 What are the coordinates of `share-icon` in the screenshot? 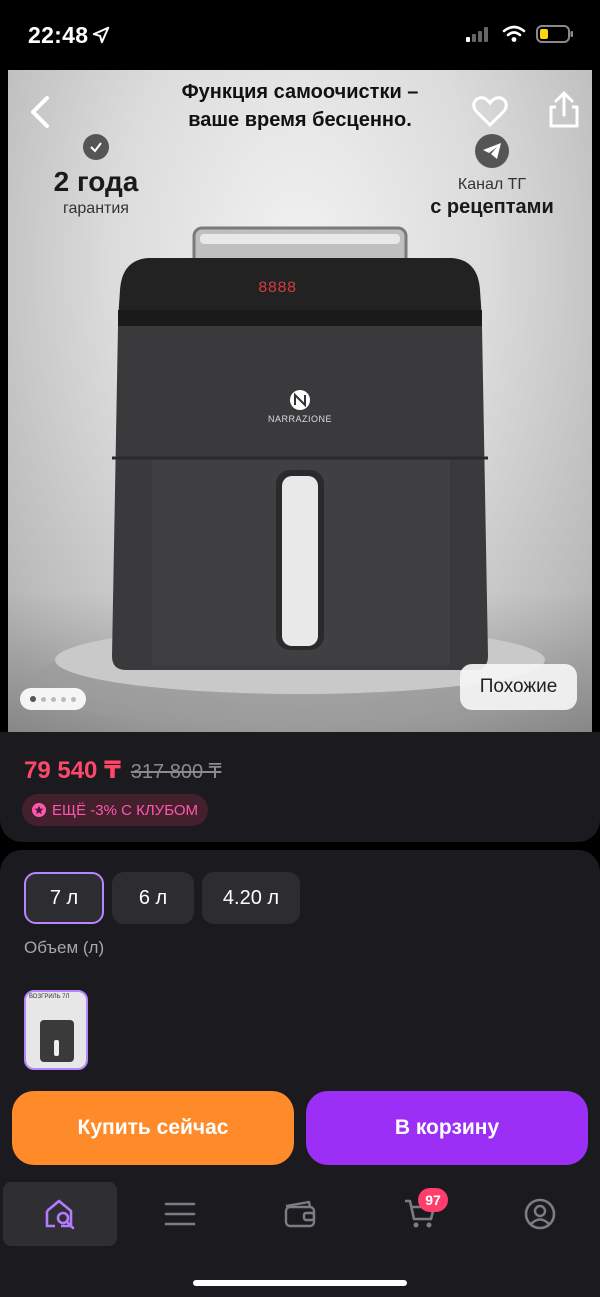 It's located at (564, 109).